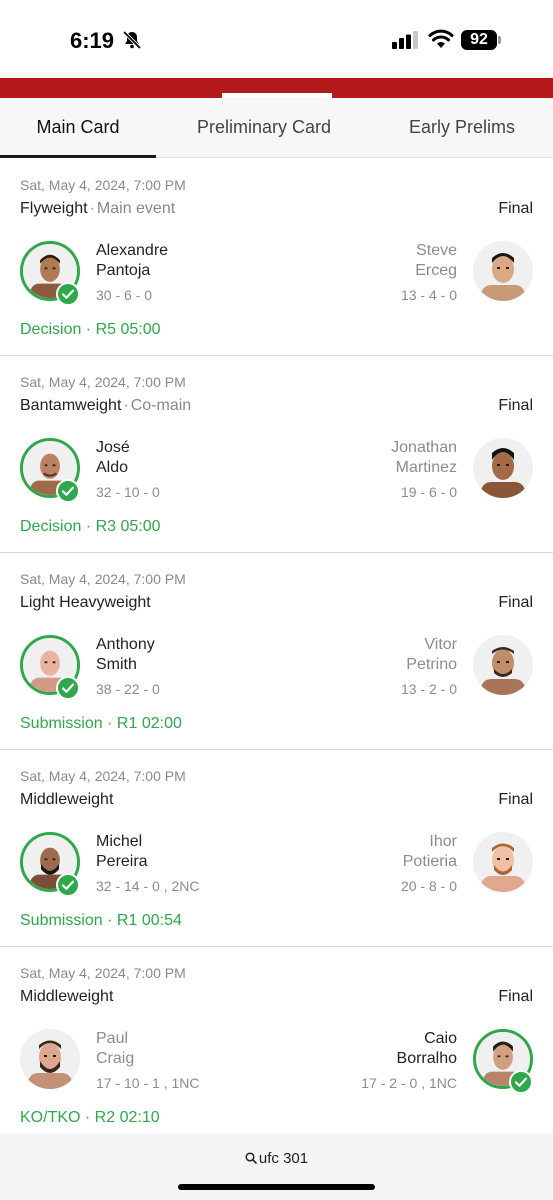 The height and width of the screenshot is (1200, 553). Describe the element at coordinates (90, 1117) in the screenshot. I see `fight-result-method: KO/TKO · R2 02:10` at that location.